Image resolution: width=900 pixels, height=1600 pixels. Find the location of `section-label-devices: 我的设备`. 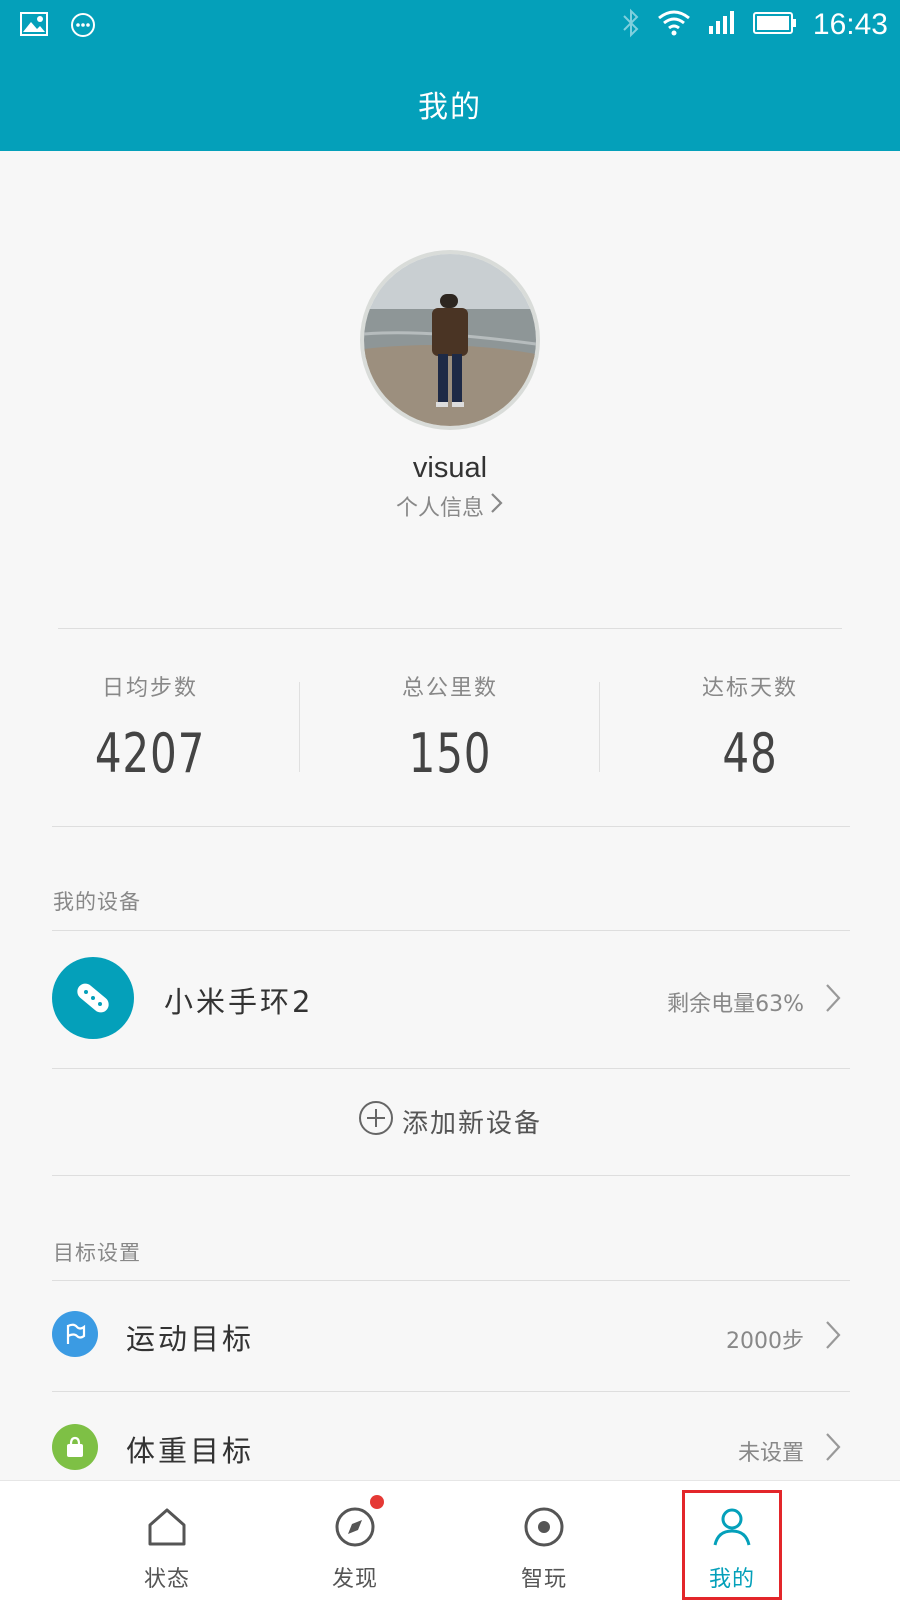

section-label-devices: 我的设备 is located at coordinates (97, 902).